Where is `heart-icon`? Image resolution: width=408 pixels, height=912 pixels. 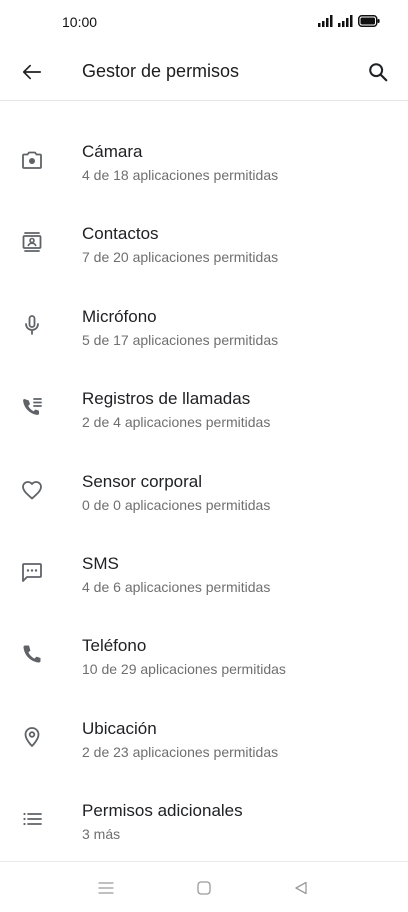 heart-icon is located at coordinates (32, 490).